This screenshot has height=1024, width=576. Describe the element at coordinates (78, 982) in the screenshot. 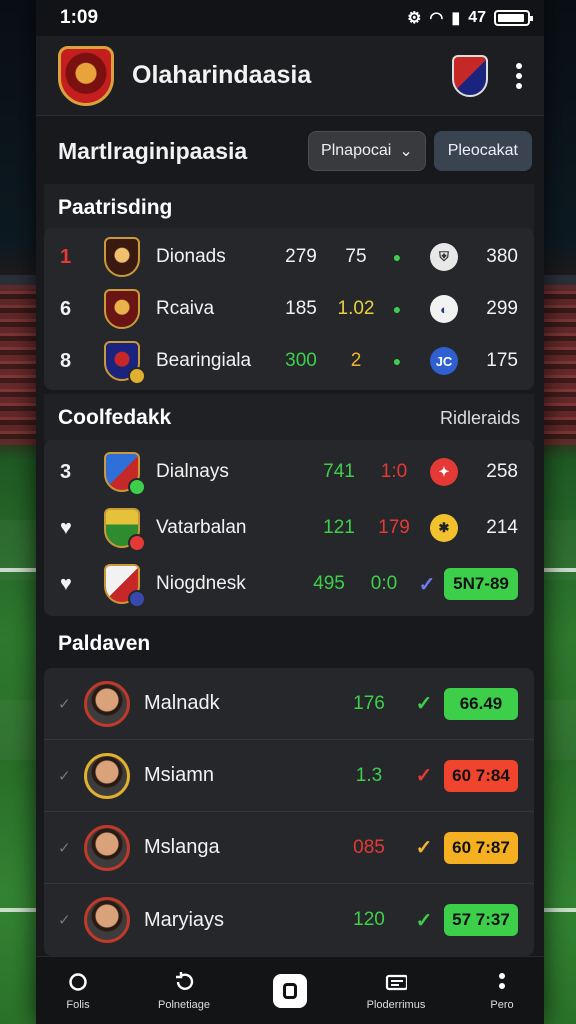

I see `circle-icon` at that location.